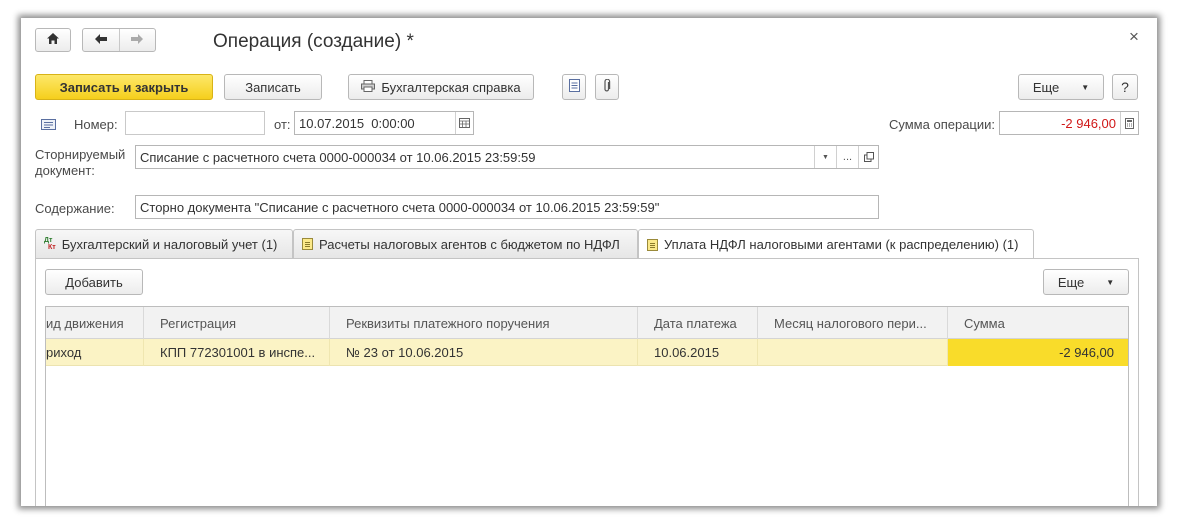 The width and height of the screenshot is (1181, 525). I want to click on accounting-report-label: Бухгалтерская справка, so click(451, 87).